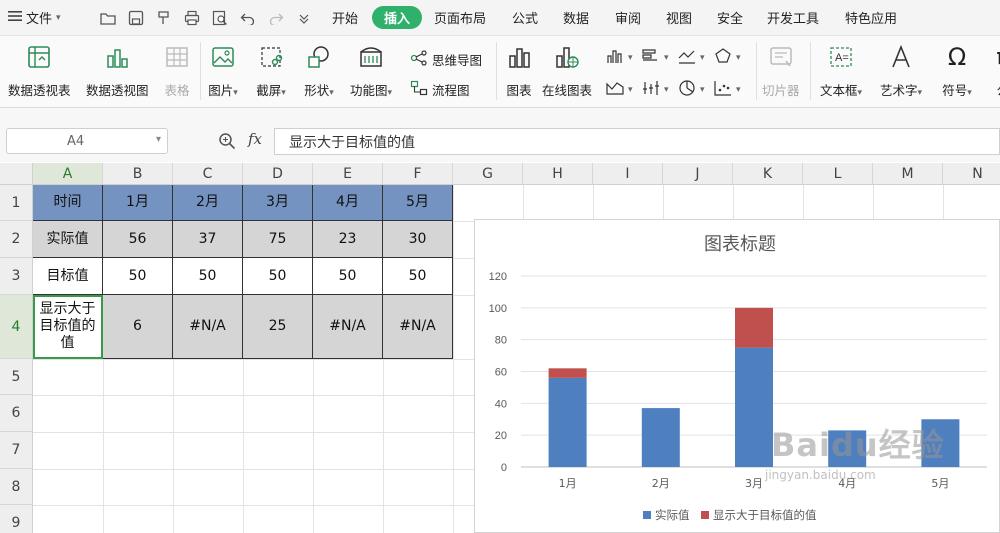  I want to click on column-chart-icon, so click(615, 57).